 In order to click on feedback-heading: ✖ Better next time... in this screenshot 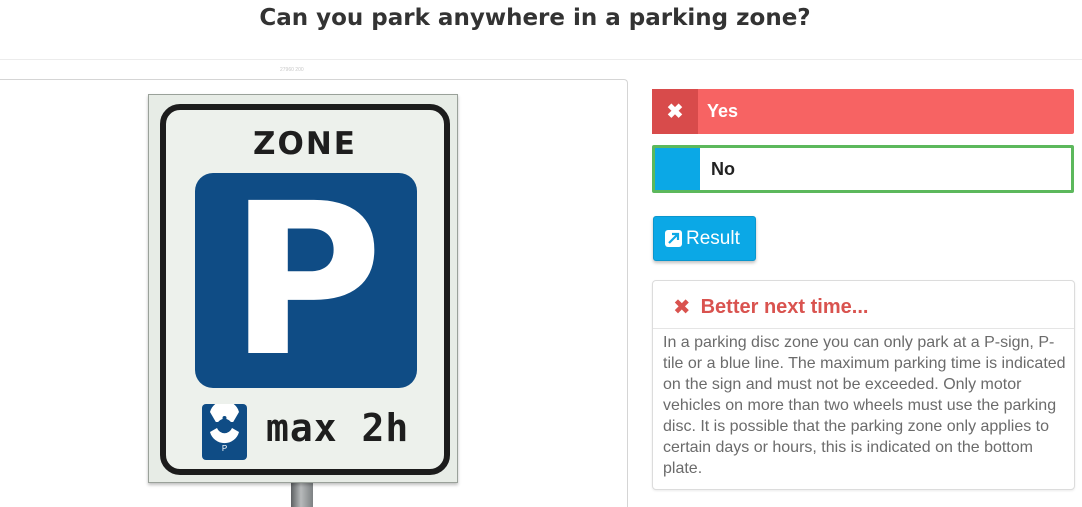, I will do `click(770, 307)`.